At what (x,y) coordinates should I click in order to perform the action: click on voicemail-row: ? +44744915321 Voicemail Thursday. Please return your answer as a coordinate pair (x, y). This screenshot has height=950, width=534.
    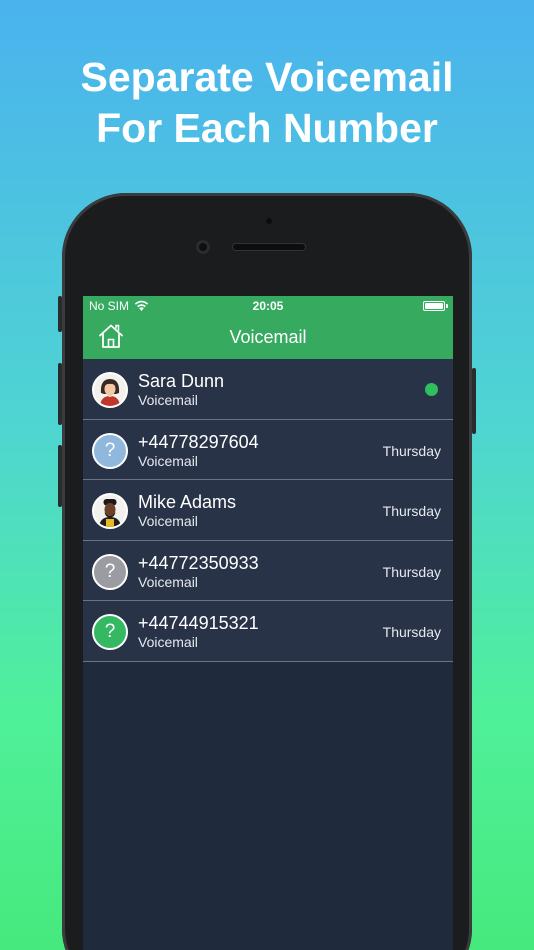
    Looking at the image, I should click on (268, 631).